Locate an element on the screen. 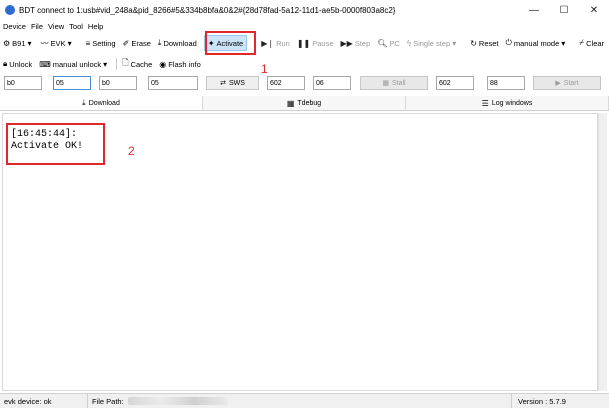  erase-label: Erase is located at coordinates (141, 43).